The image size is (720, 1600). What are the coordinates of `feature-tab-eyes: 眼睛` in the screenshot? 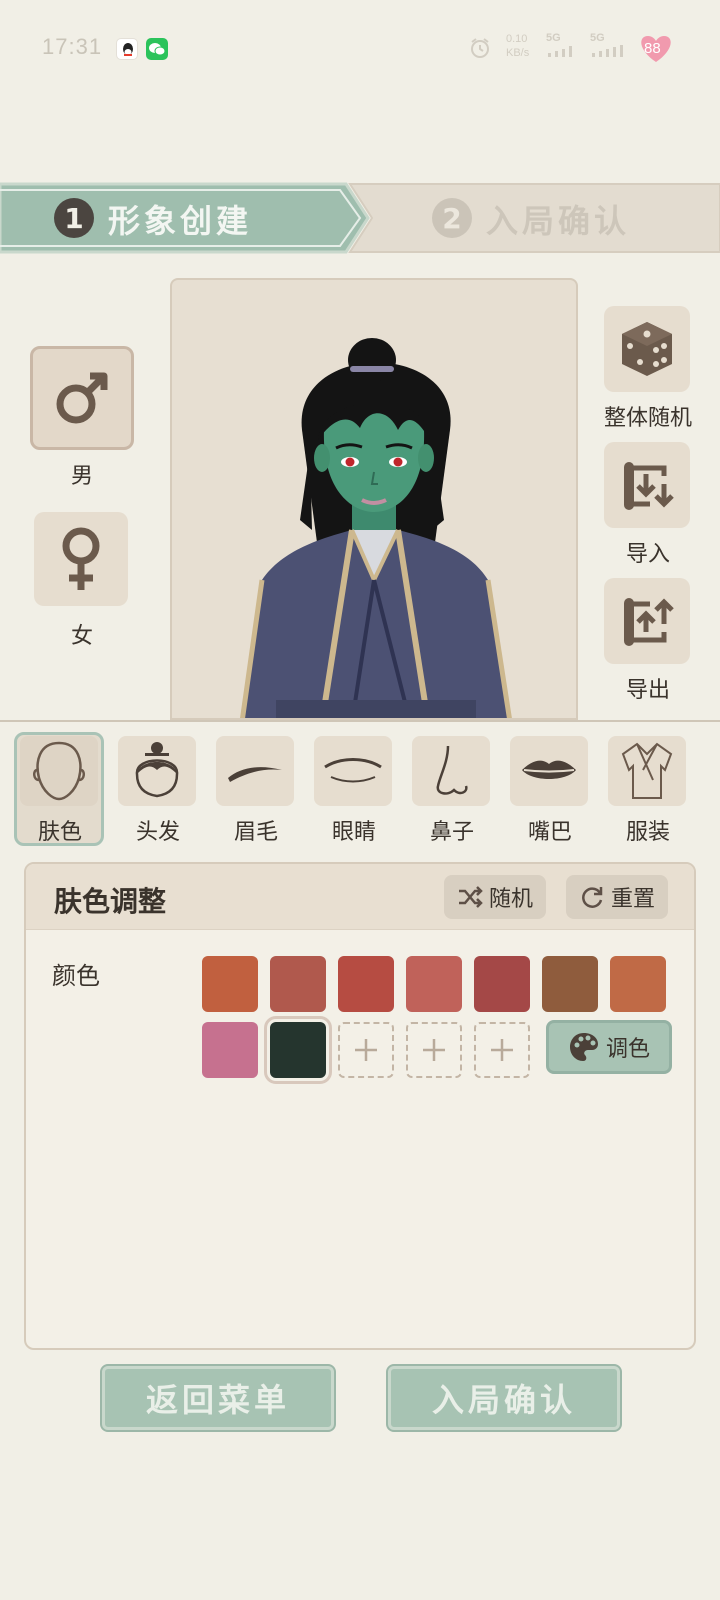 It's located at (354, 791).